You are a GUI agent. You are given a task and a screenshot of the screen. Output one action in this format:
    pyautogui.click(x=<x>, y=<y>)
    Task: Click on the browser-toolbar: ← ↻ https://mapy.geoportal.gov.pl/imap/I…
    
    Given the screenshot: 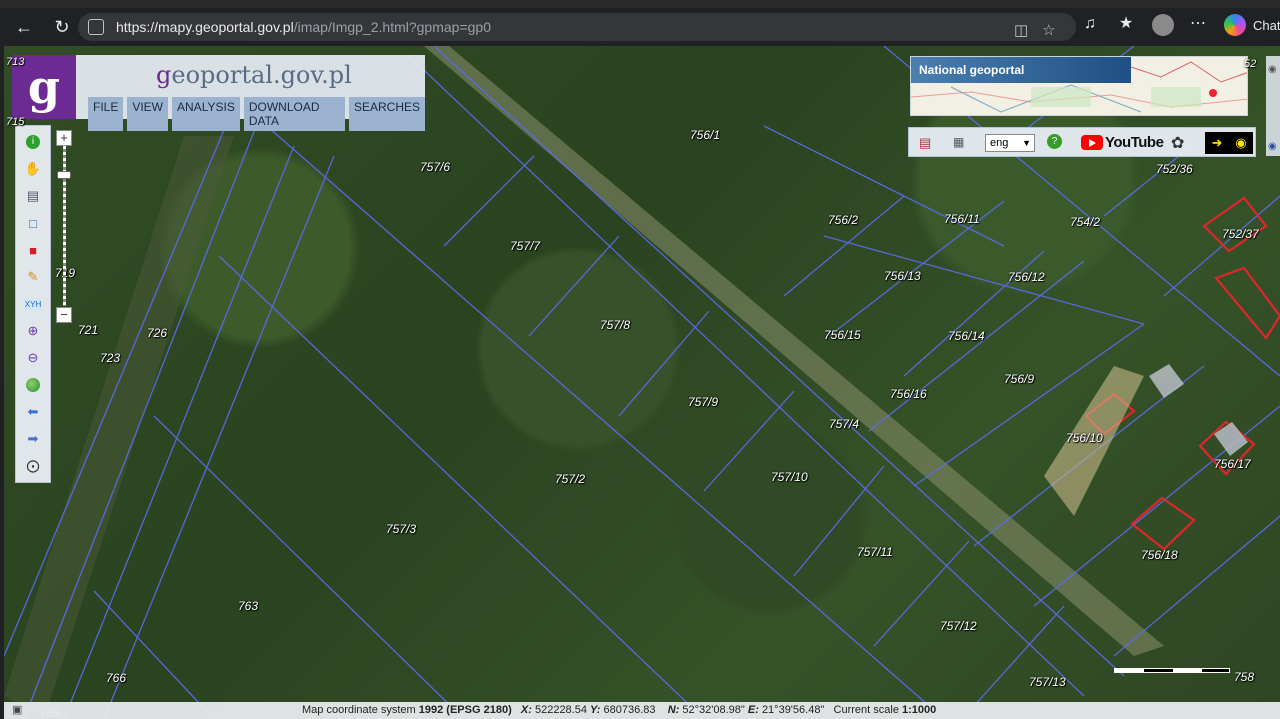 What is the action you would take?
    pyautogui.click(x=640, y=27)
    